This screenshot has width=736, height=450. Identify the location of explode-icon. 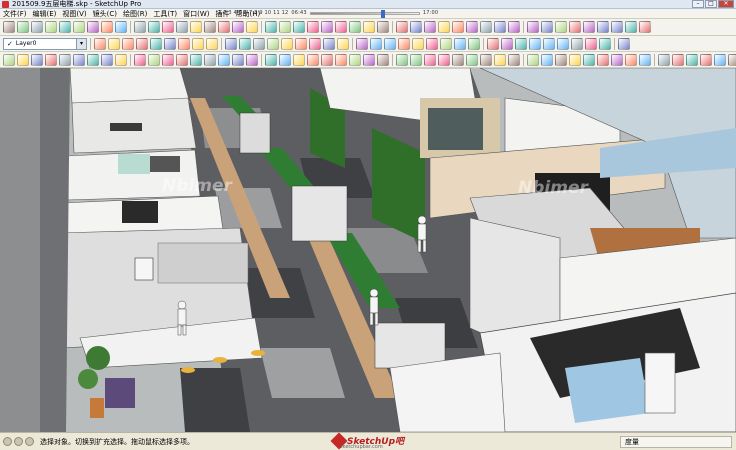
(37, 59).